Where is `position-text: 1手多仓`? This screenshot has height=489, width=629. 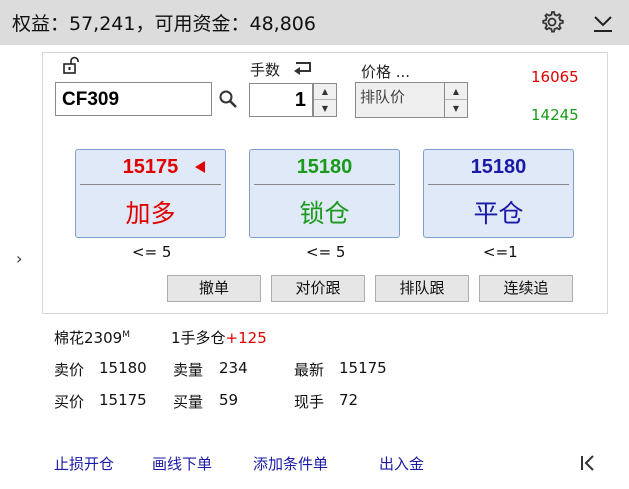
position-text: 1手多仓 is located at coordinates (198, 338).